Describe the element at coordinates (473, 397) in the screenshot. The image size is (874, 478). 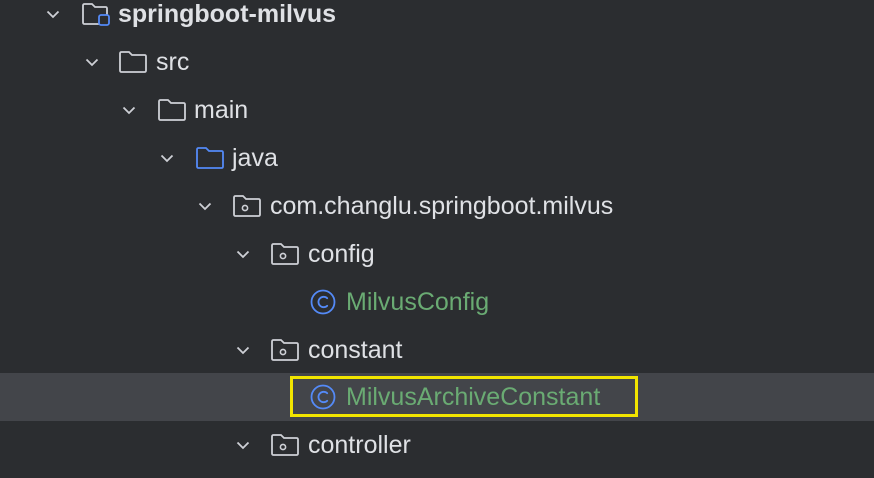
I see `tree-label-milvus-archive-constant: MilvusArchiveConstant` at that location.